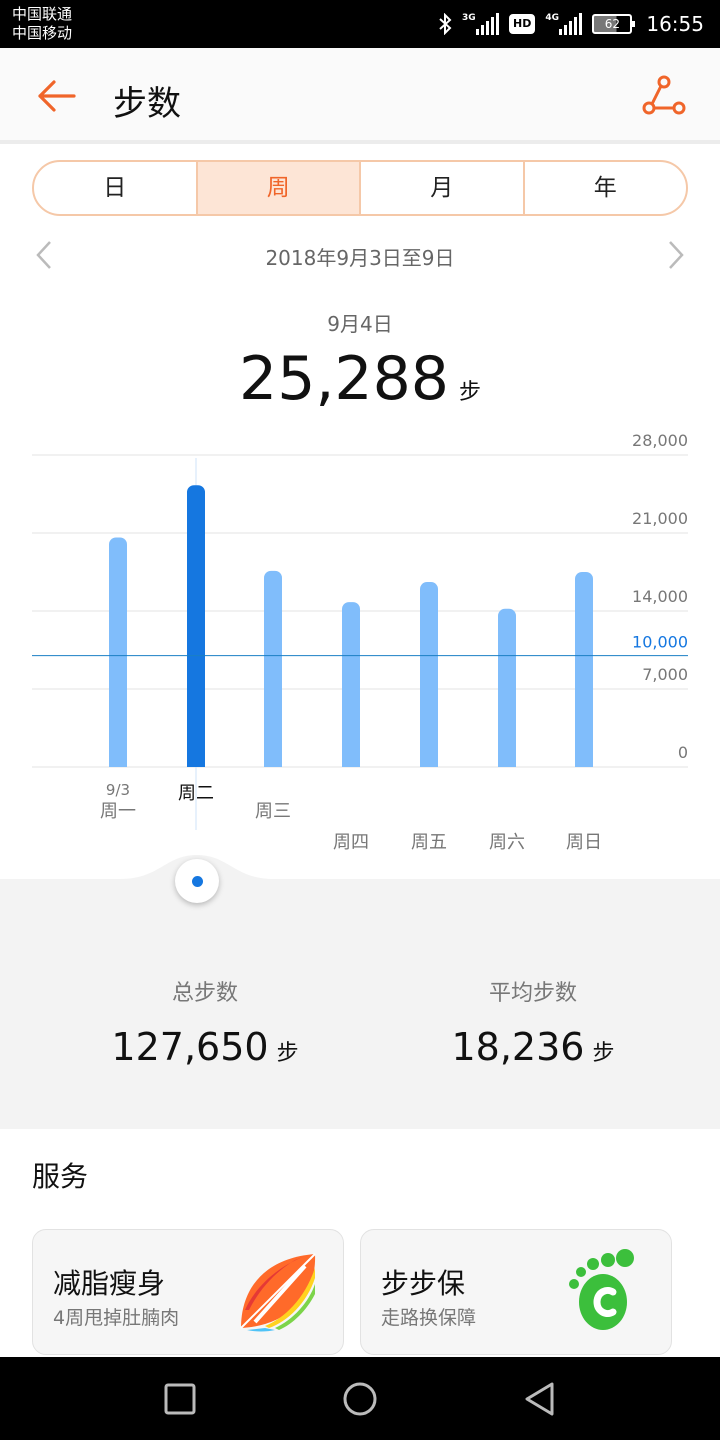  I want to click on service-card-fat-loss: 减脂瘦身 4周甩掉肚腩肉, so click(188, 1292).